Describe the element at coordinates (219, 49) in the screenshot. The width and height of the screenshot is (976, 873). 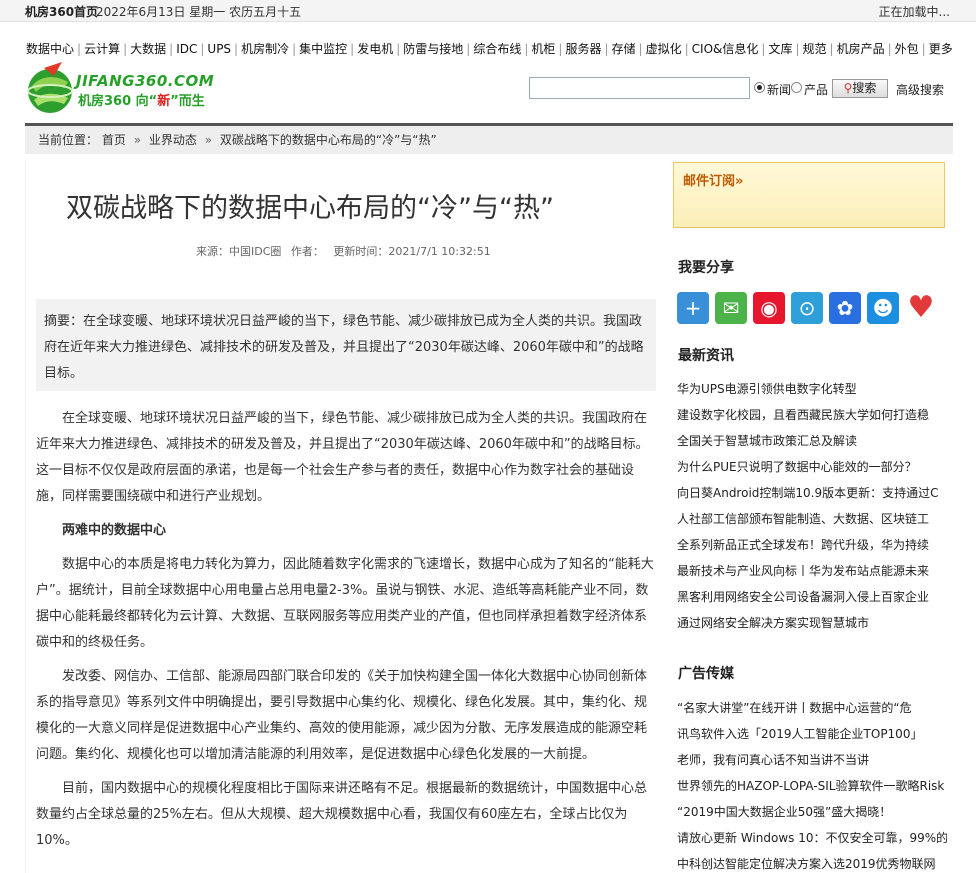
I see `nav-item: UPS` at that location.